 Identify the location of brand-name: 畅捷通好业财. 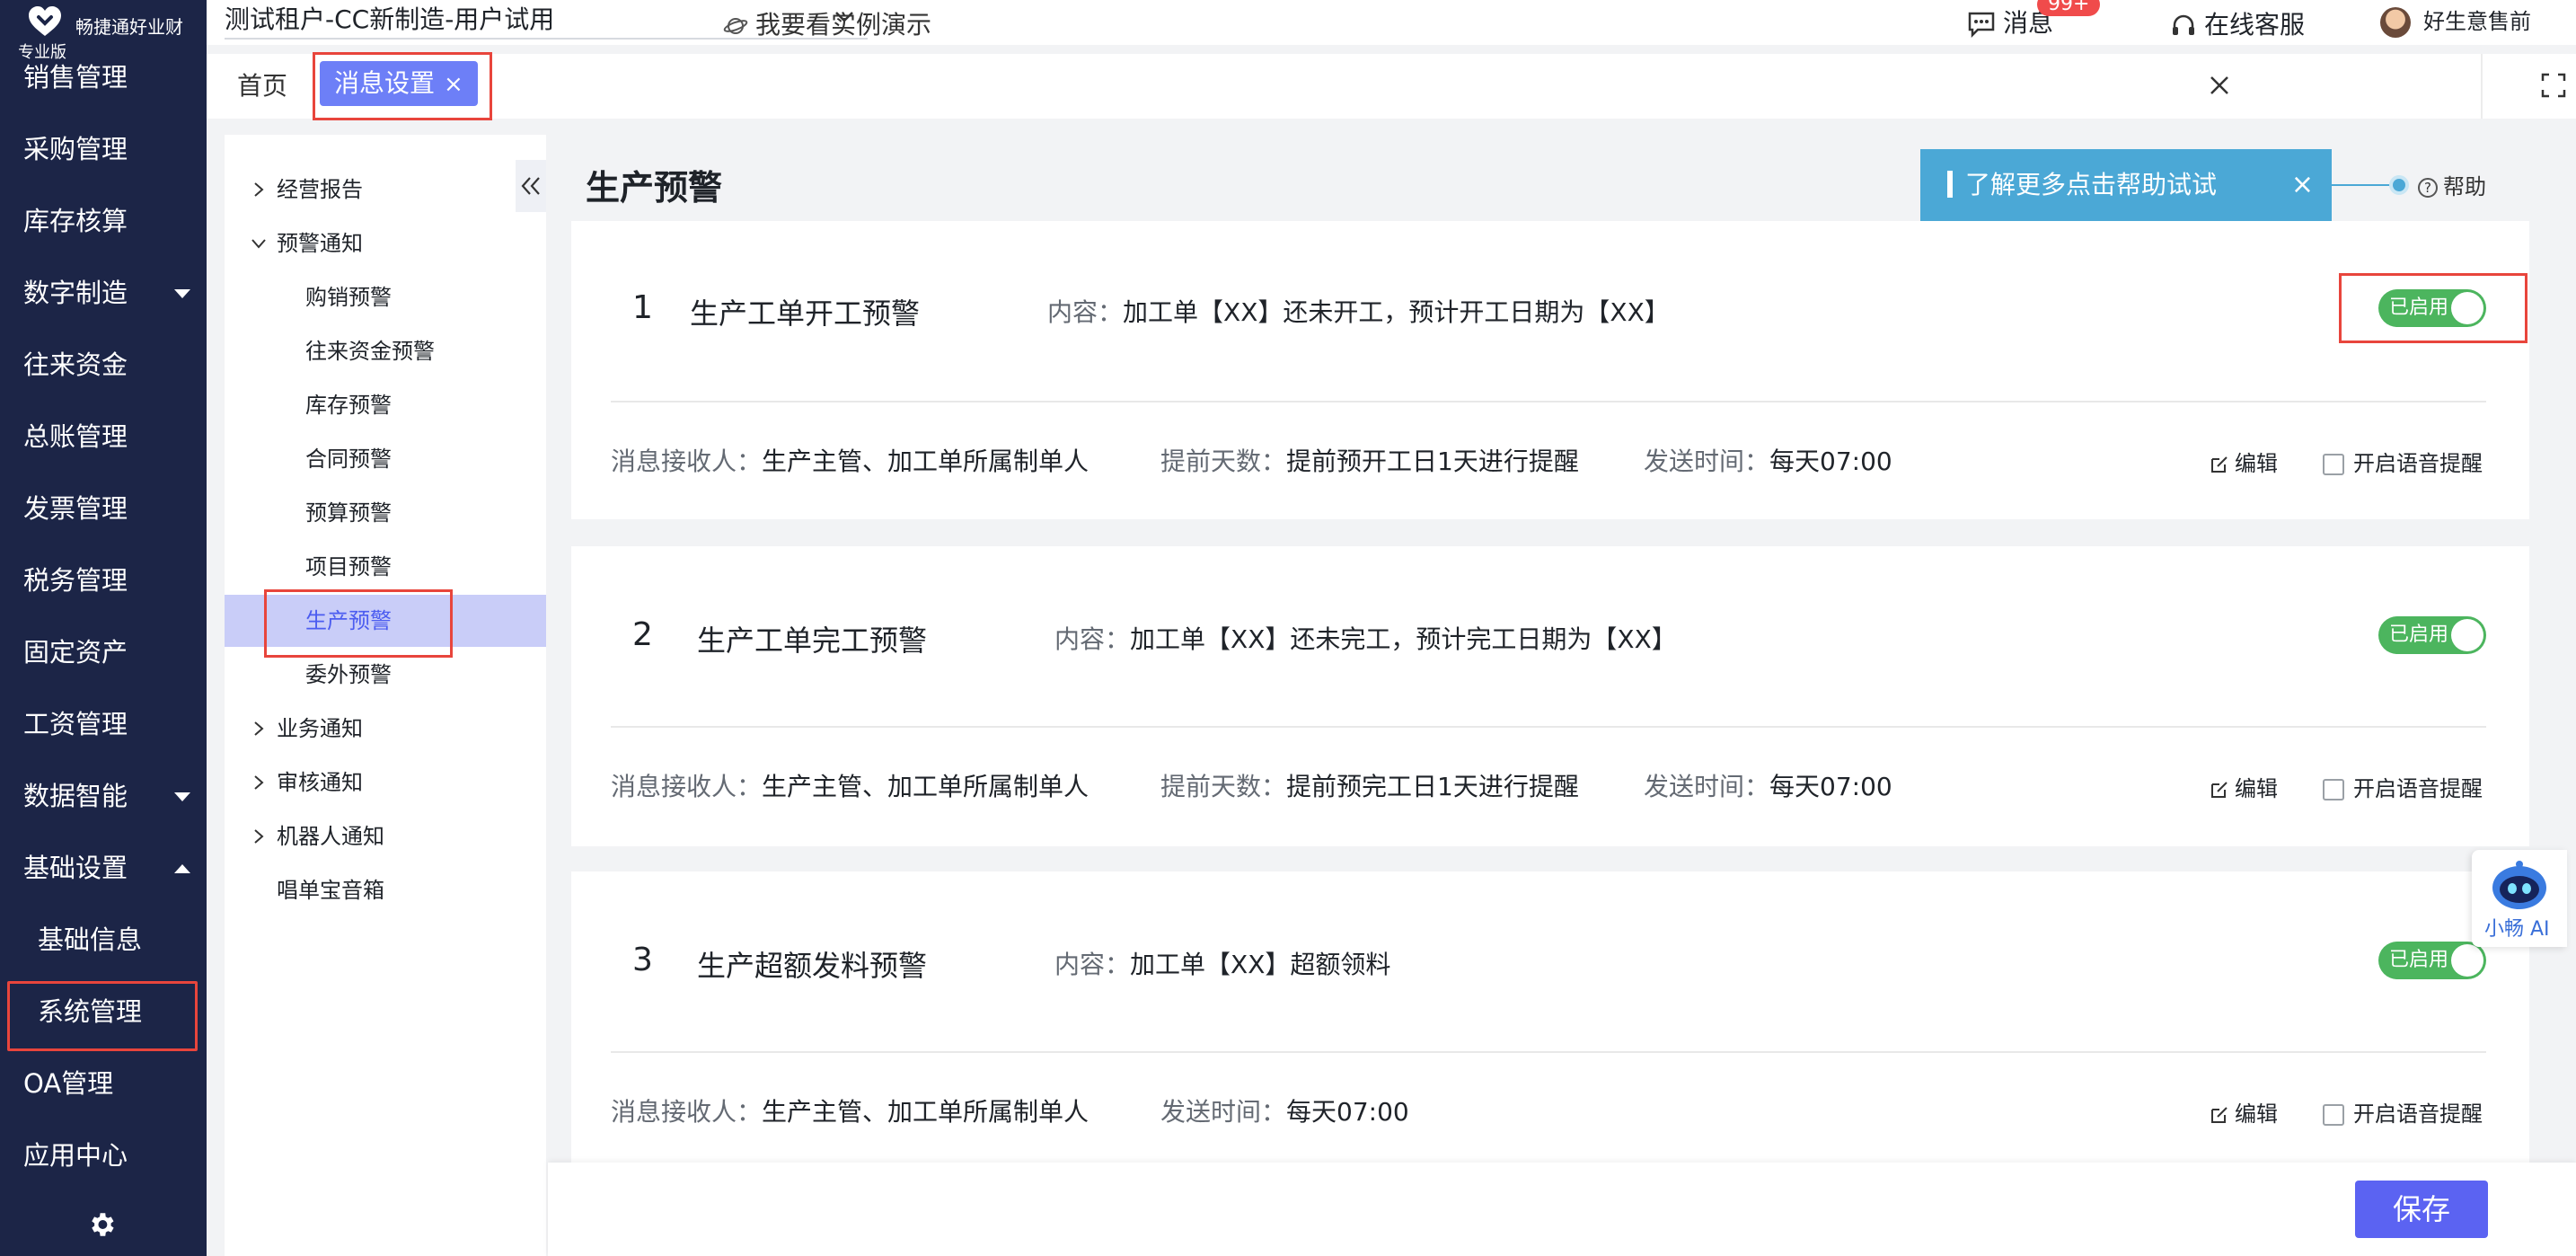
(129, 27).